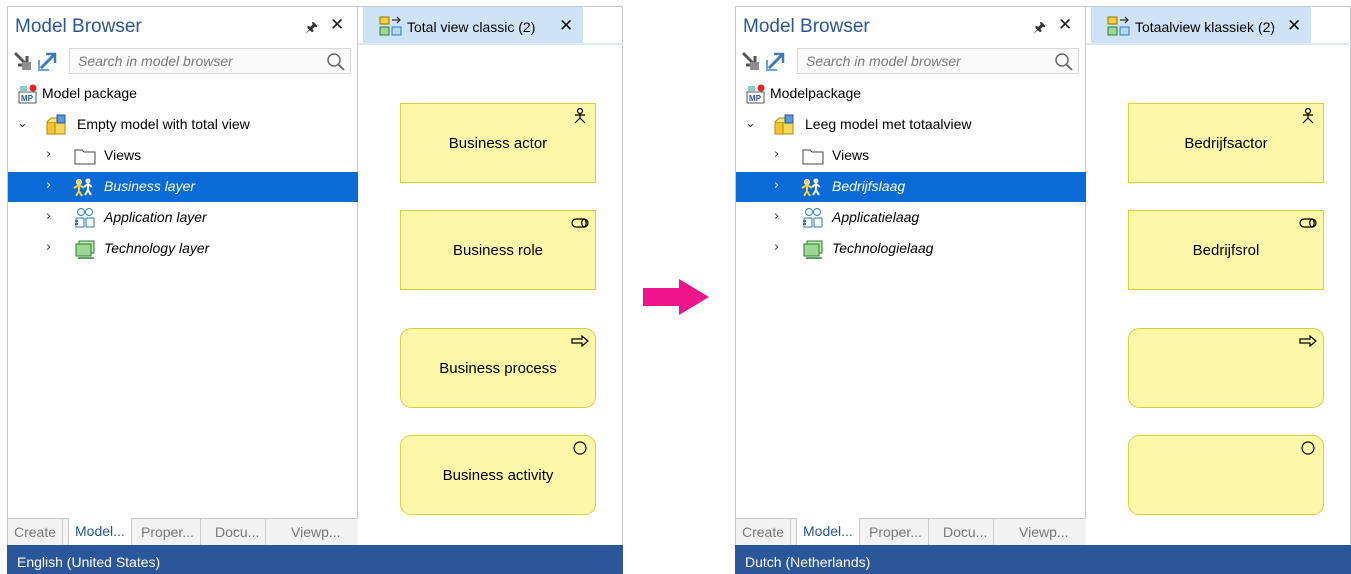 The width and height of the screenshot is (1351, 574). I want to click on application-layer-icon, so click(813, 218).